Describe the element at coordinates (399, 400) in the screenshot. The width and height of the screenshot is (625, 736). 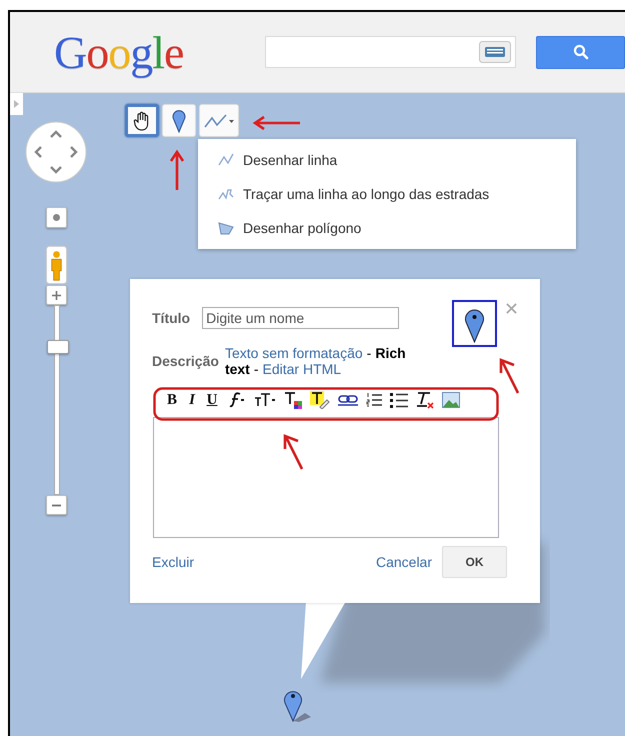
I see `bulleted-list-icon` at that location.